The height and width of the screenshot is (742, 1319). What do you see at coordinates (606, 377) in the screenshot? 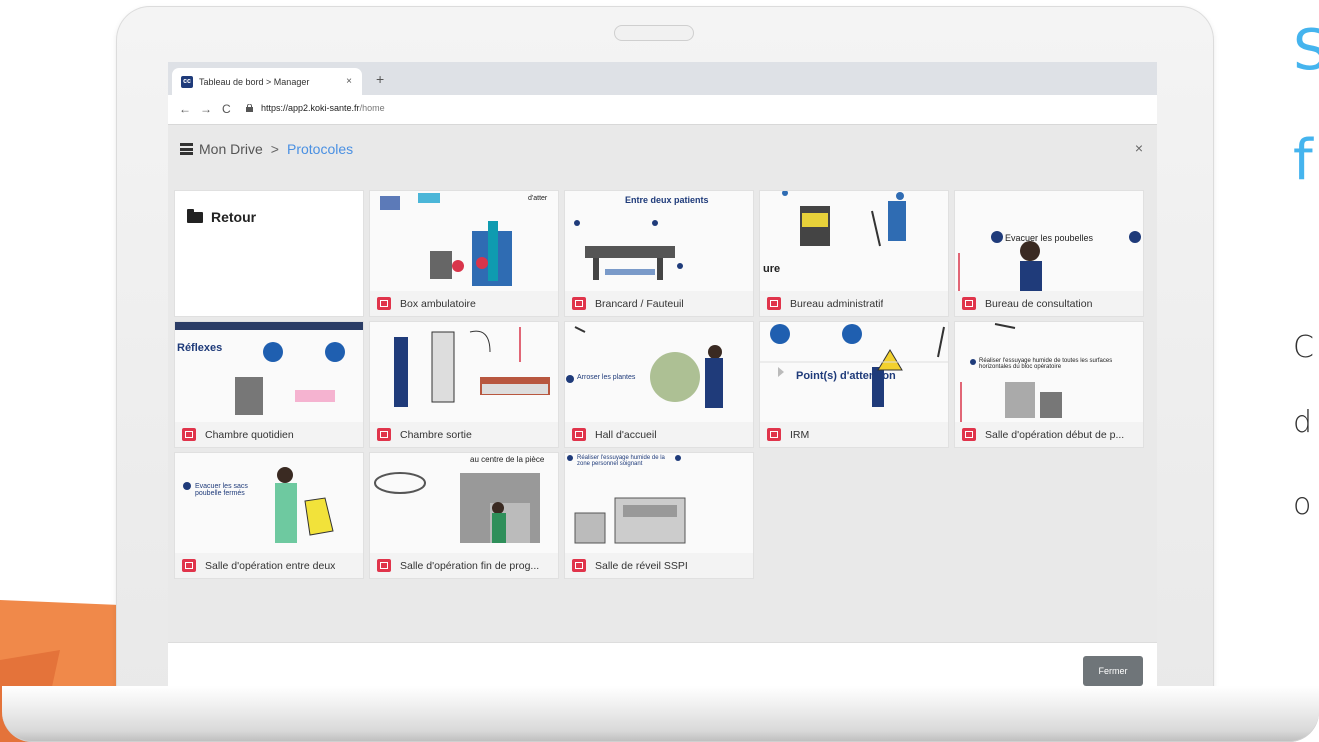
I see `thumbnail-text: Arroser les plantes` at bounding box center [606, 377].